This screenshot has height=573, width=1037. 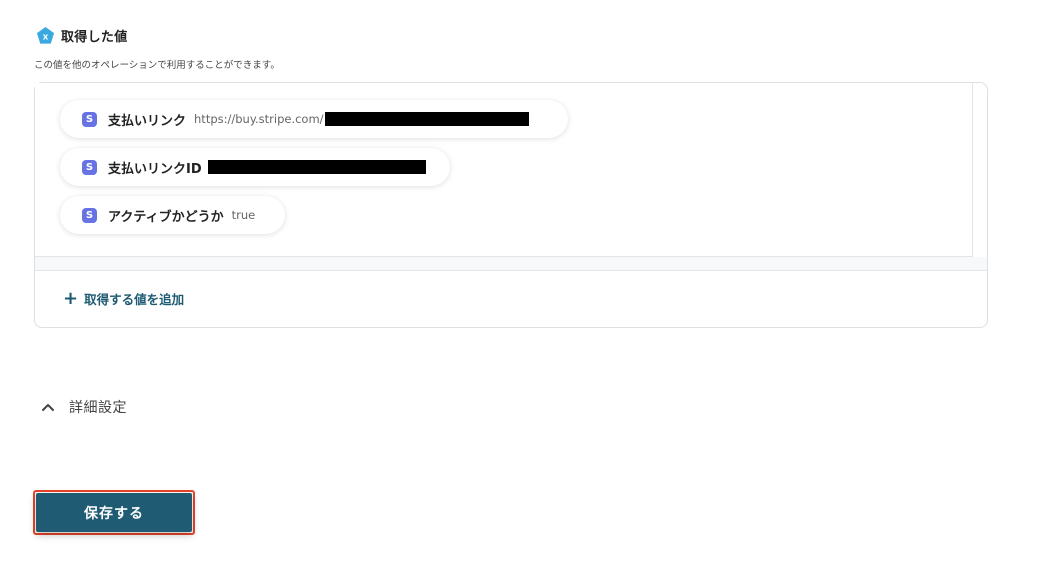 I want to click on advanced-settings-label: 詳細設定, so click(x=98, y=408).